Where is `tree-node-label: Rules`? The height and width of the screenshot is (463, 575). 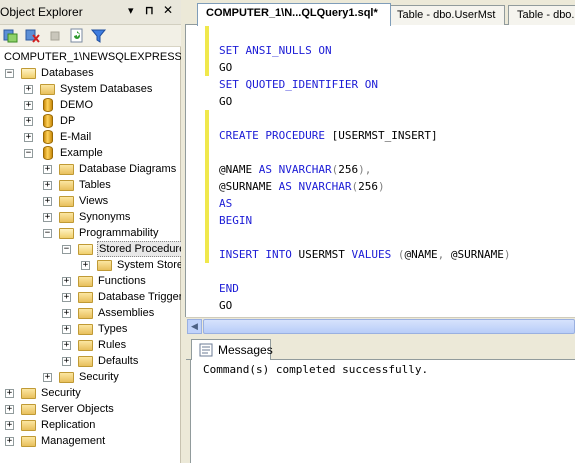 tree-node-label: Rules is located at coordinates (112, 345).